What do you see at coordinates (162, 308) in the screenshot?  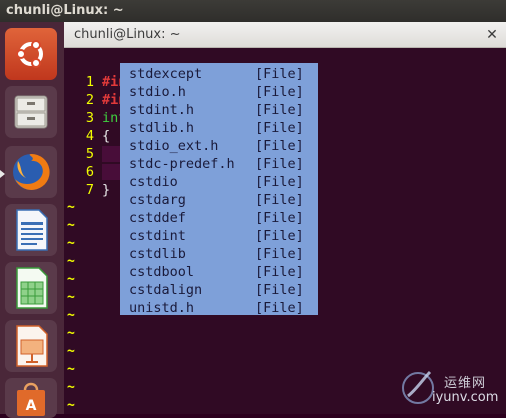 I see `completion-item-name: unistd.h` at bounding box center [162, 308].